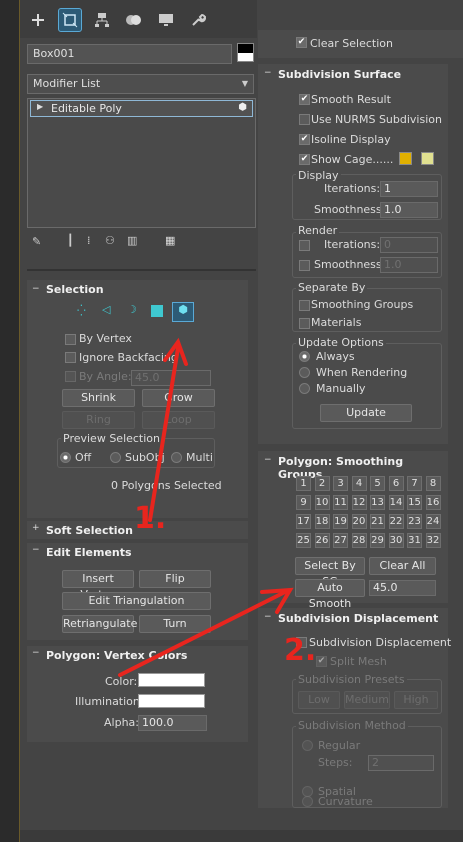 The image size is (463, 842). I want to click on annotation-label-one: 1., so click(150, 518).